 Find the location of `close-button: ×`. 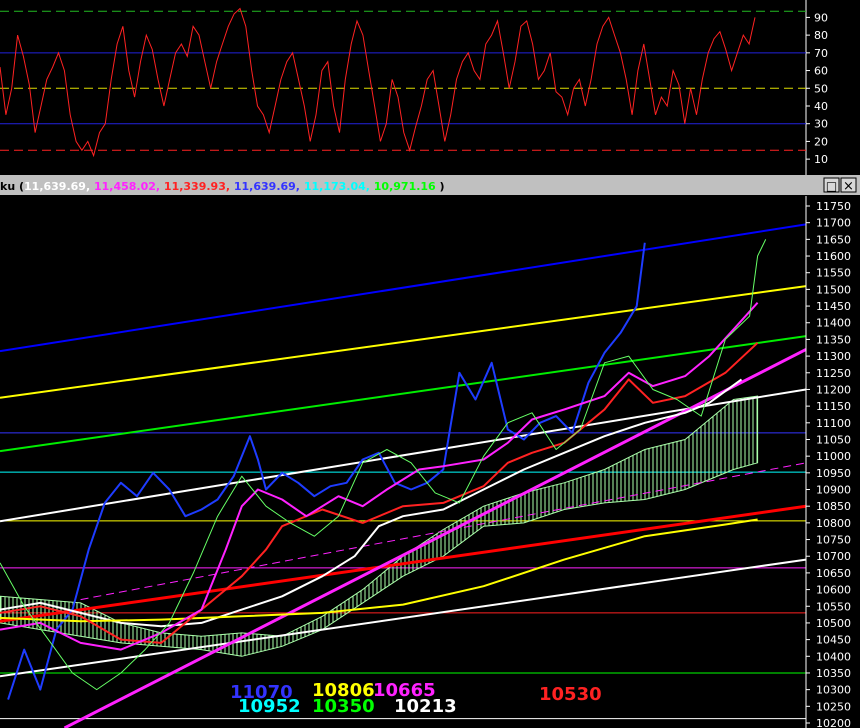

close-button: × is located at coordinates (848, 185).